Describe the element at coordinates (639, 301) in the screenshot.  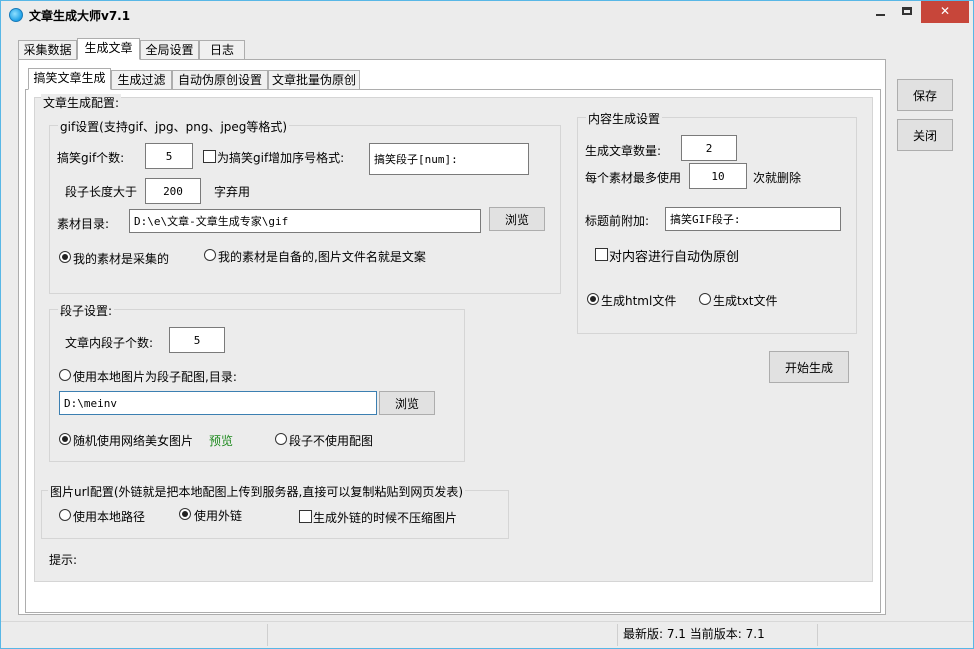
I see `html-file-label: 生成html文件` at that location.